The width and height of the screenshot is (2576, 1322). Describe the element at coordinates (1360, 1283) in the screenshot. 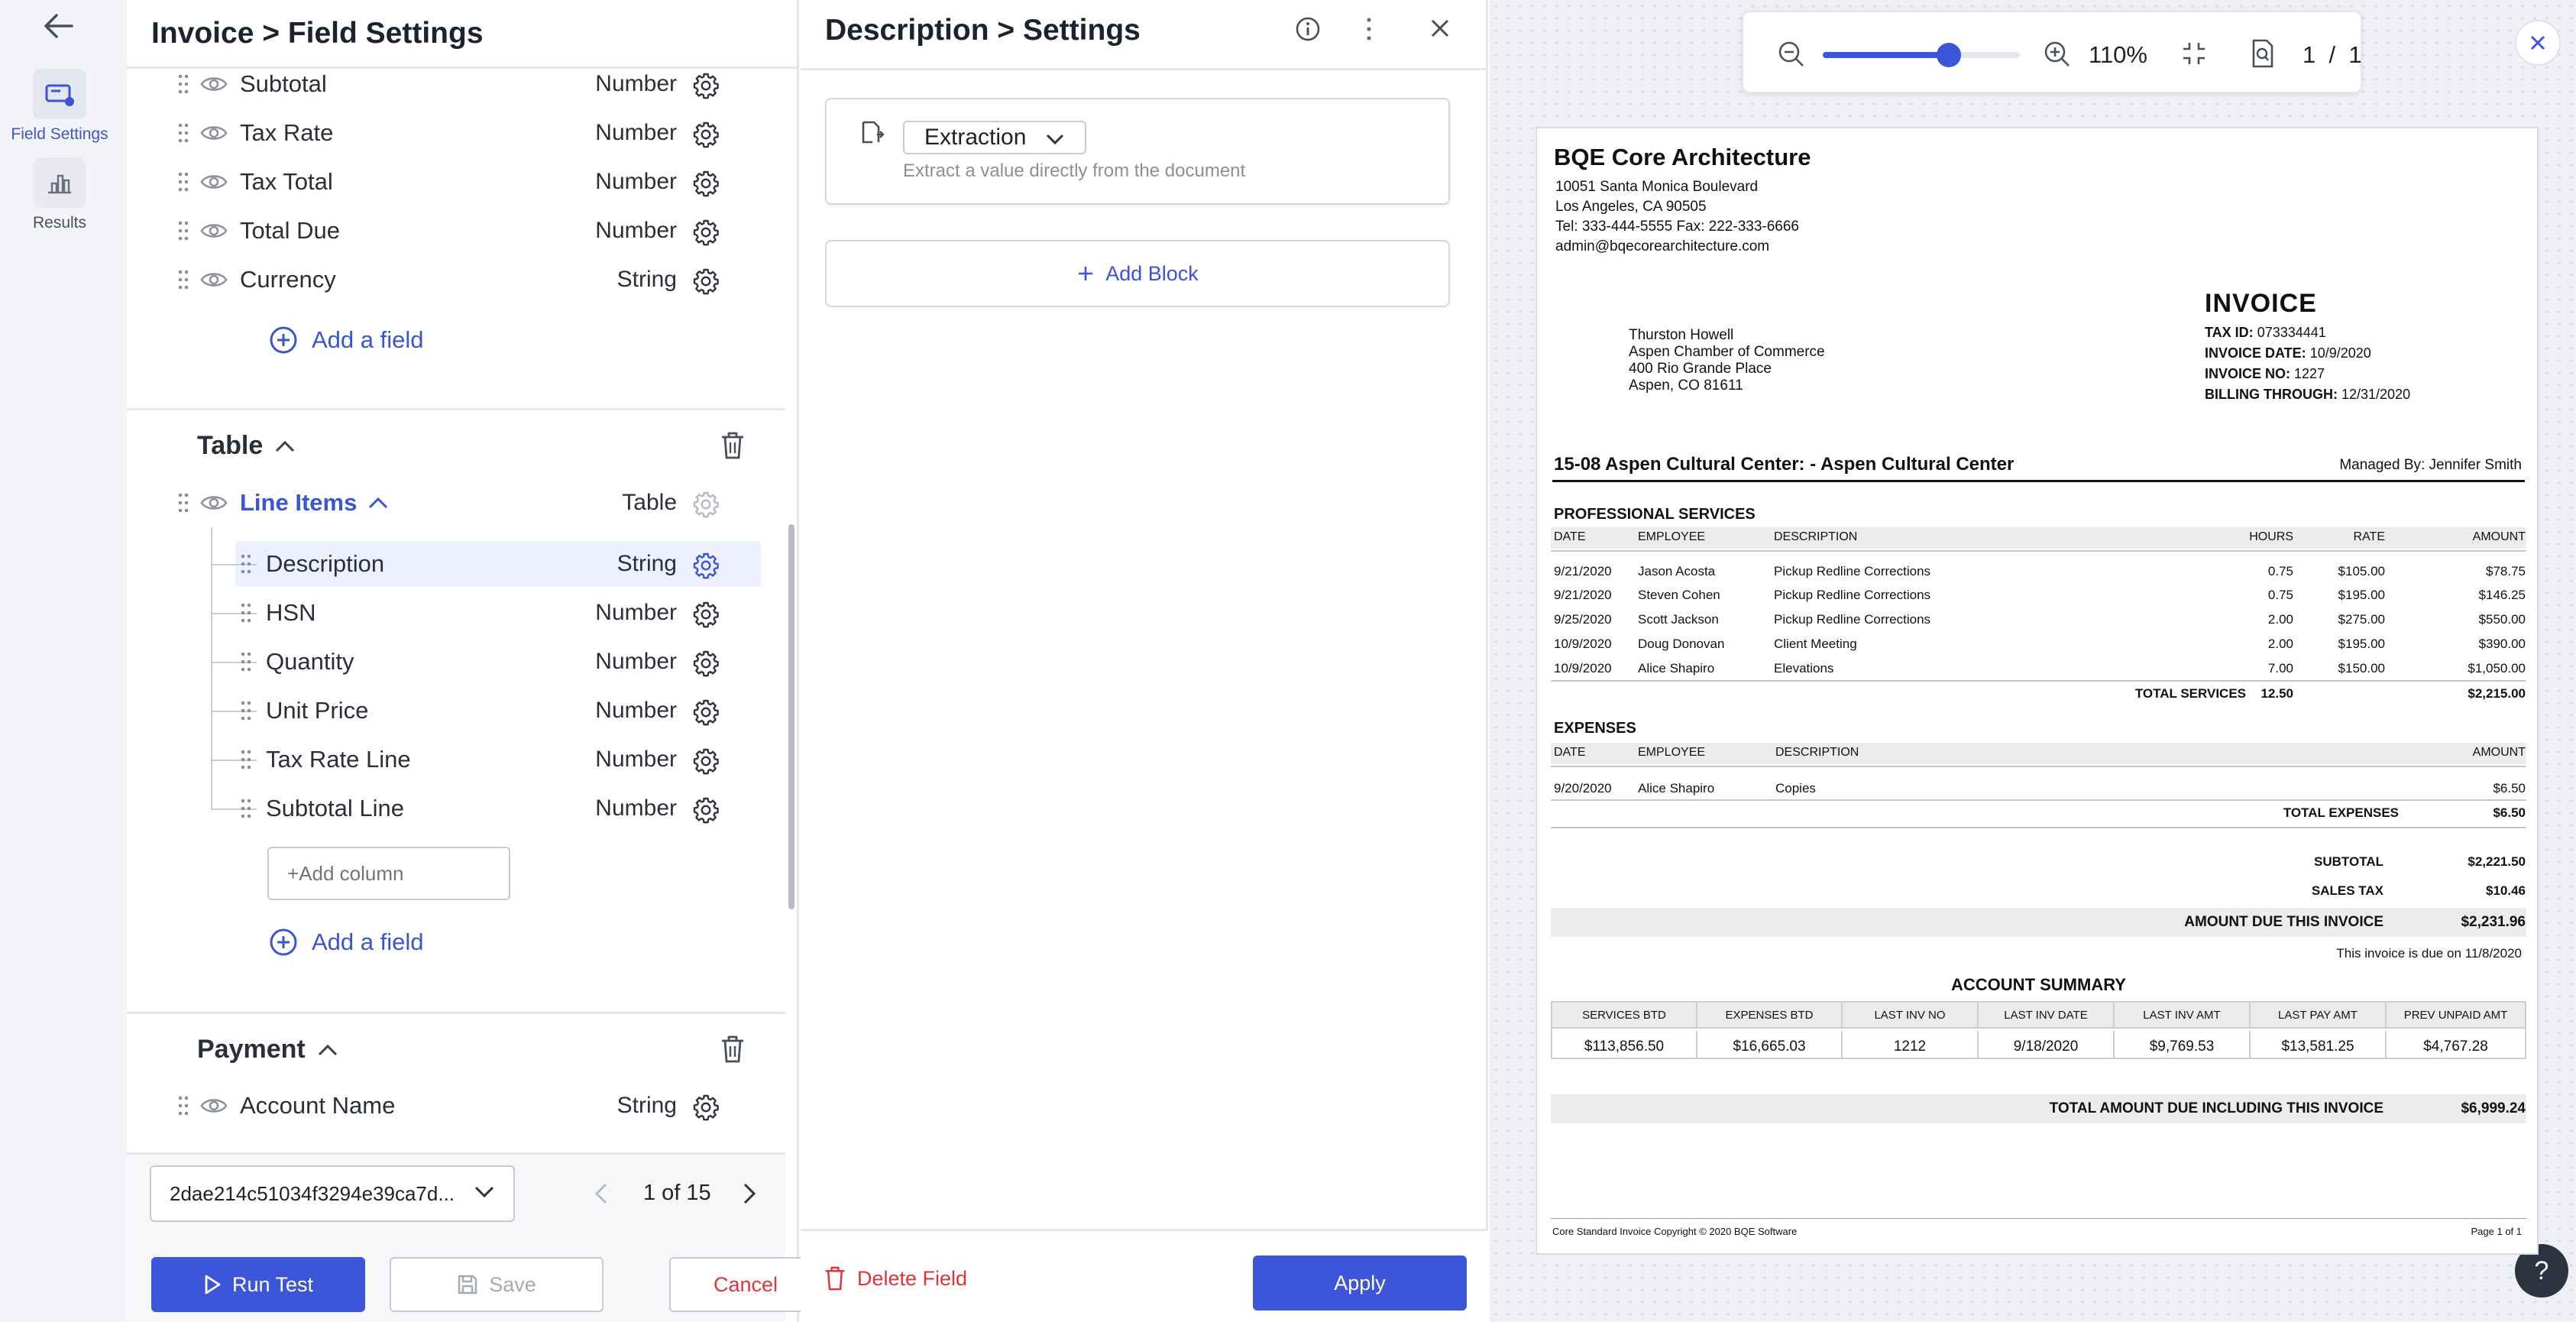

I see `apply-button: Apply` at that location.